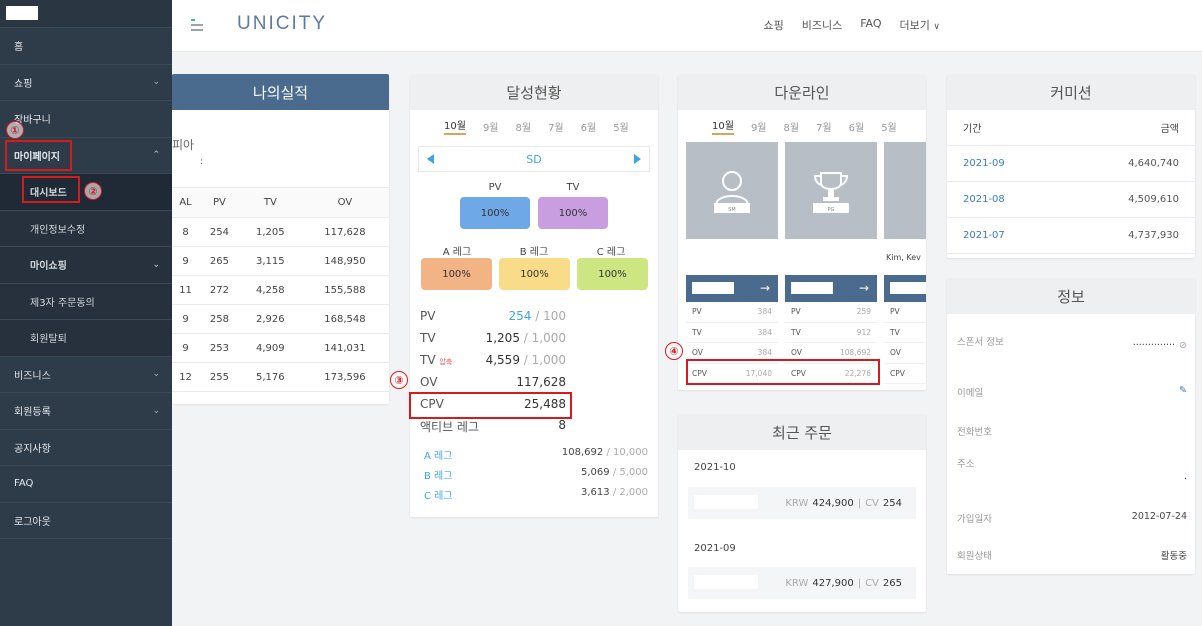  What do you see at coordinates (86, 411) in the screenshot?
I see `sidebar-item-register: 회원등록 ⌄` at bounding box center [86, 411].